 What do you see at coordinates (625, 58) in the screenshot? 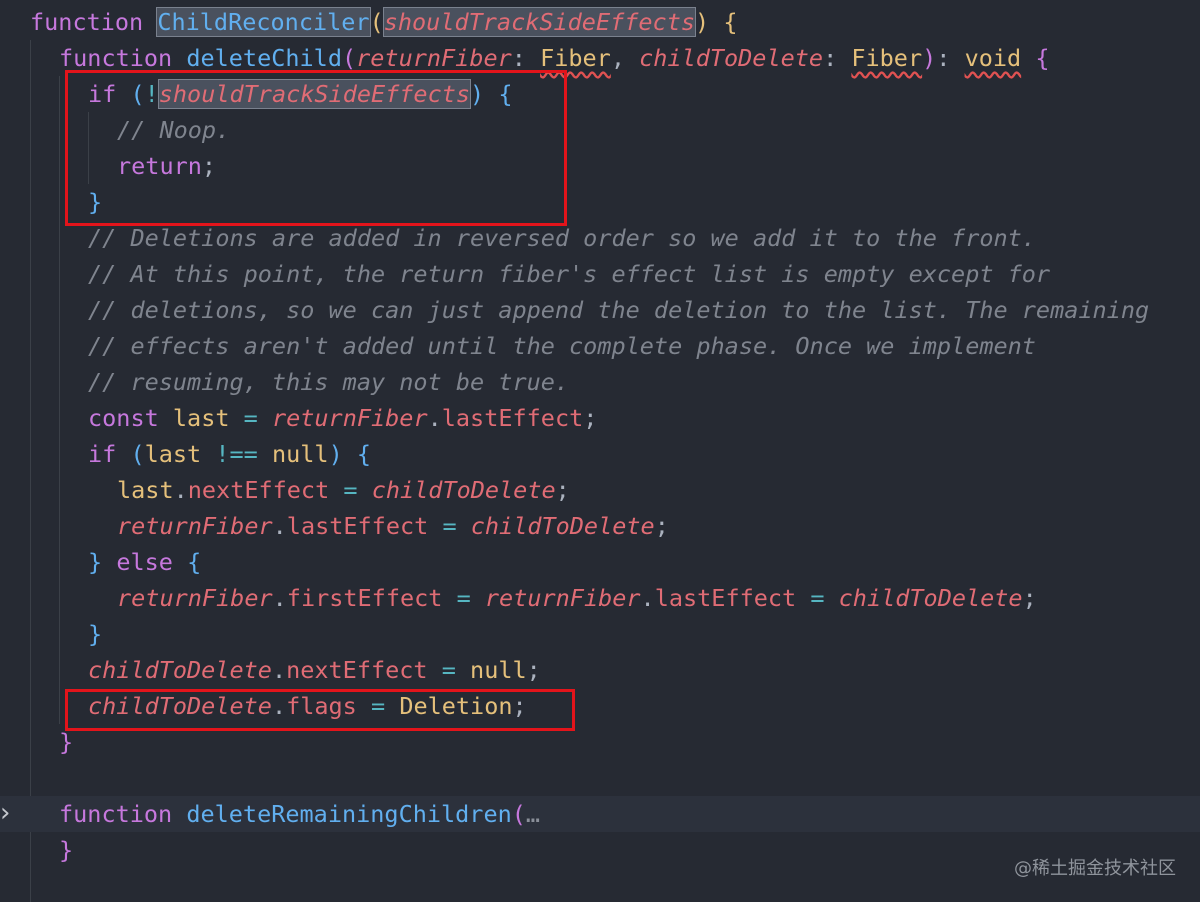
I see `code-token: ,` at bounding box center [625, 58].